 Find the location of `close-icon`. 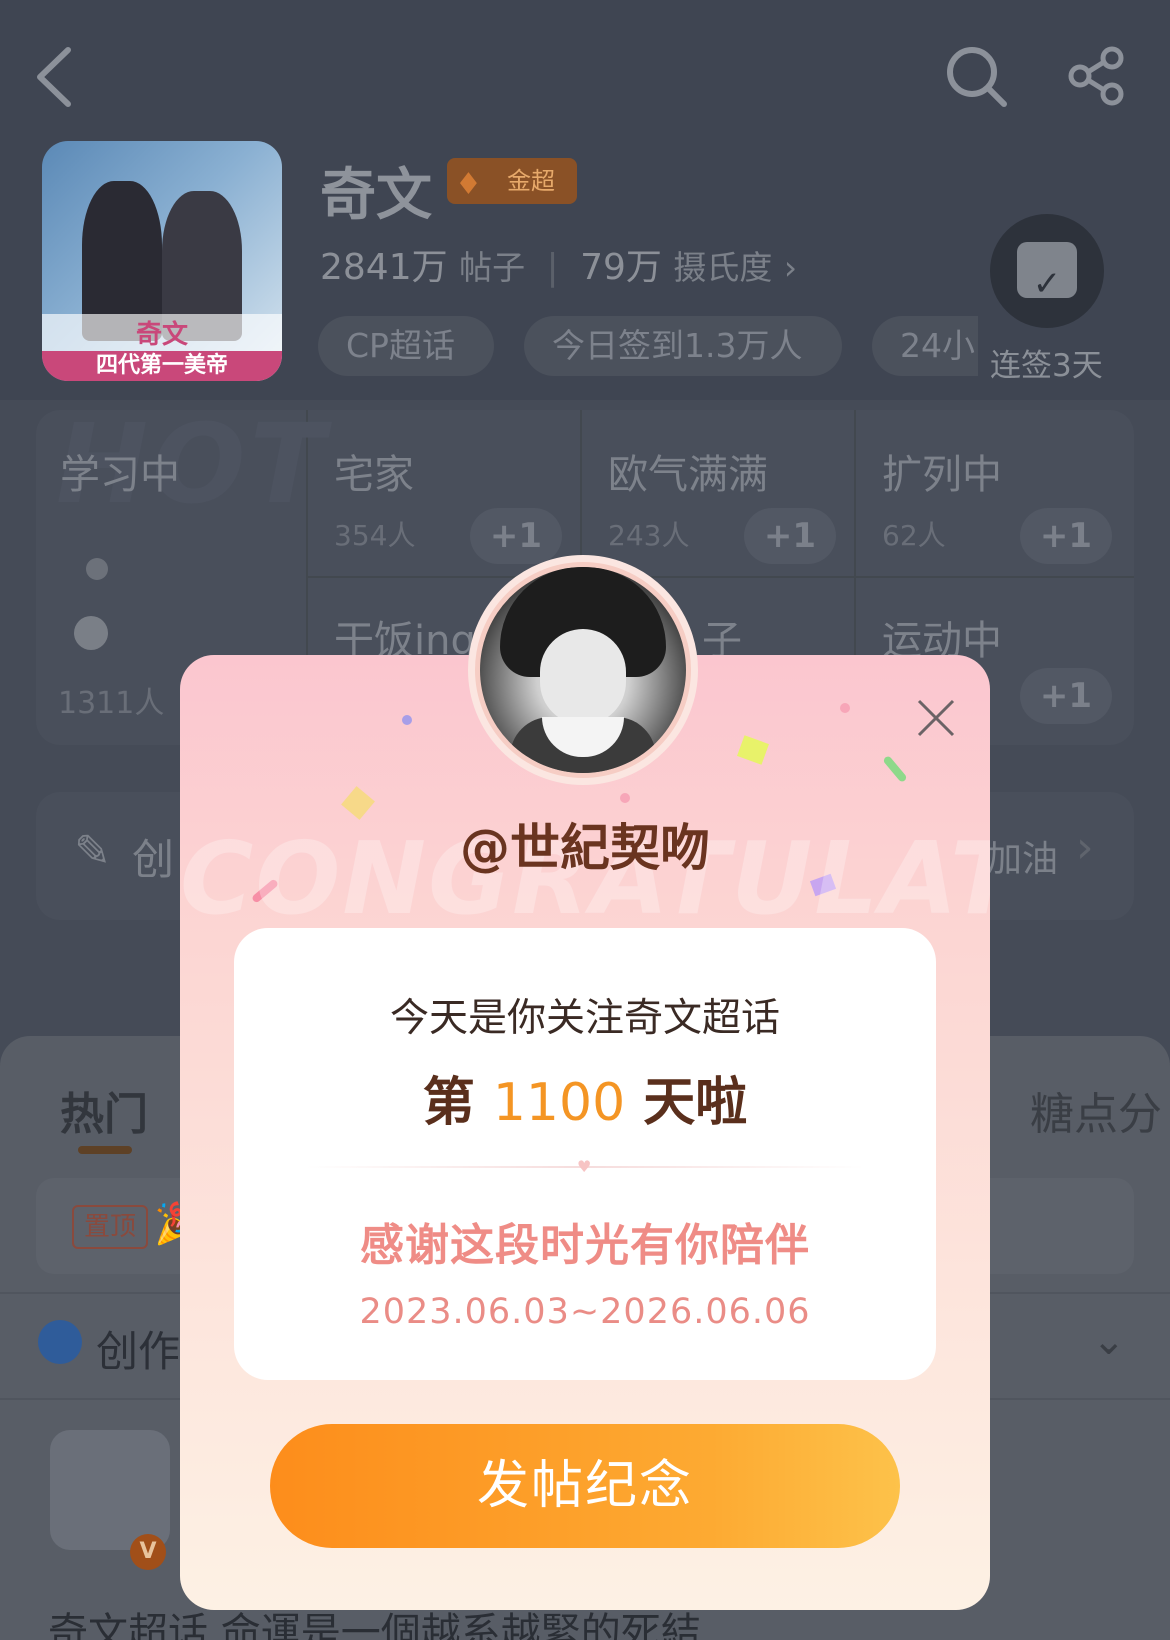

close-icon is located at coordinates (936, 718).